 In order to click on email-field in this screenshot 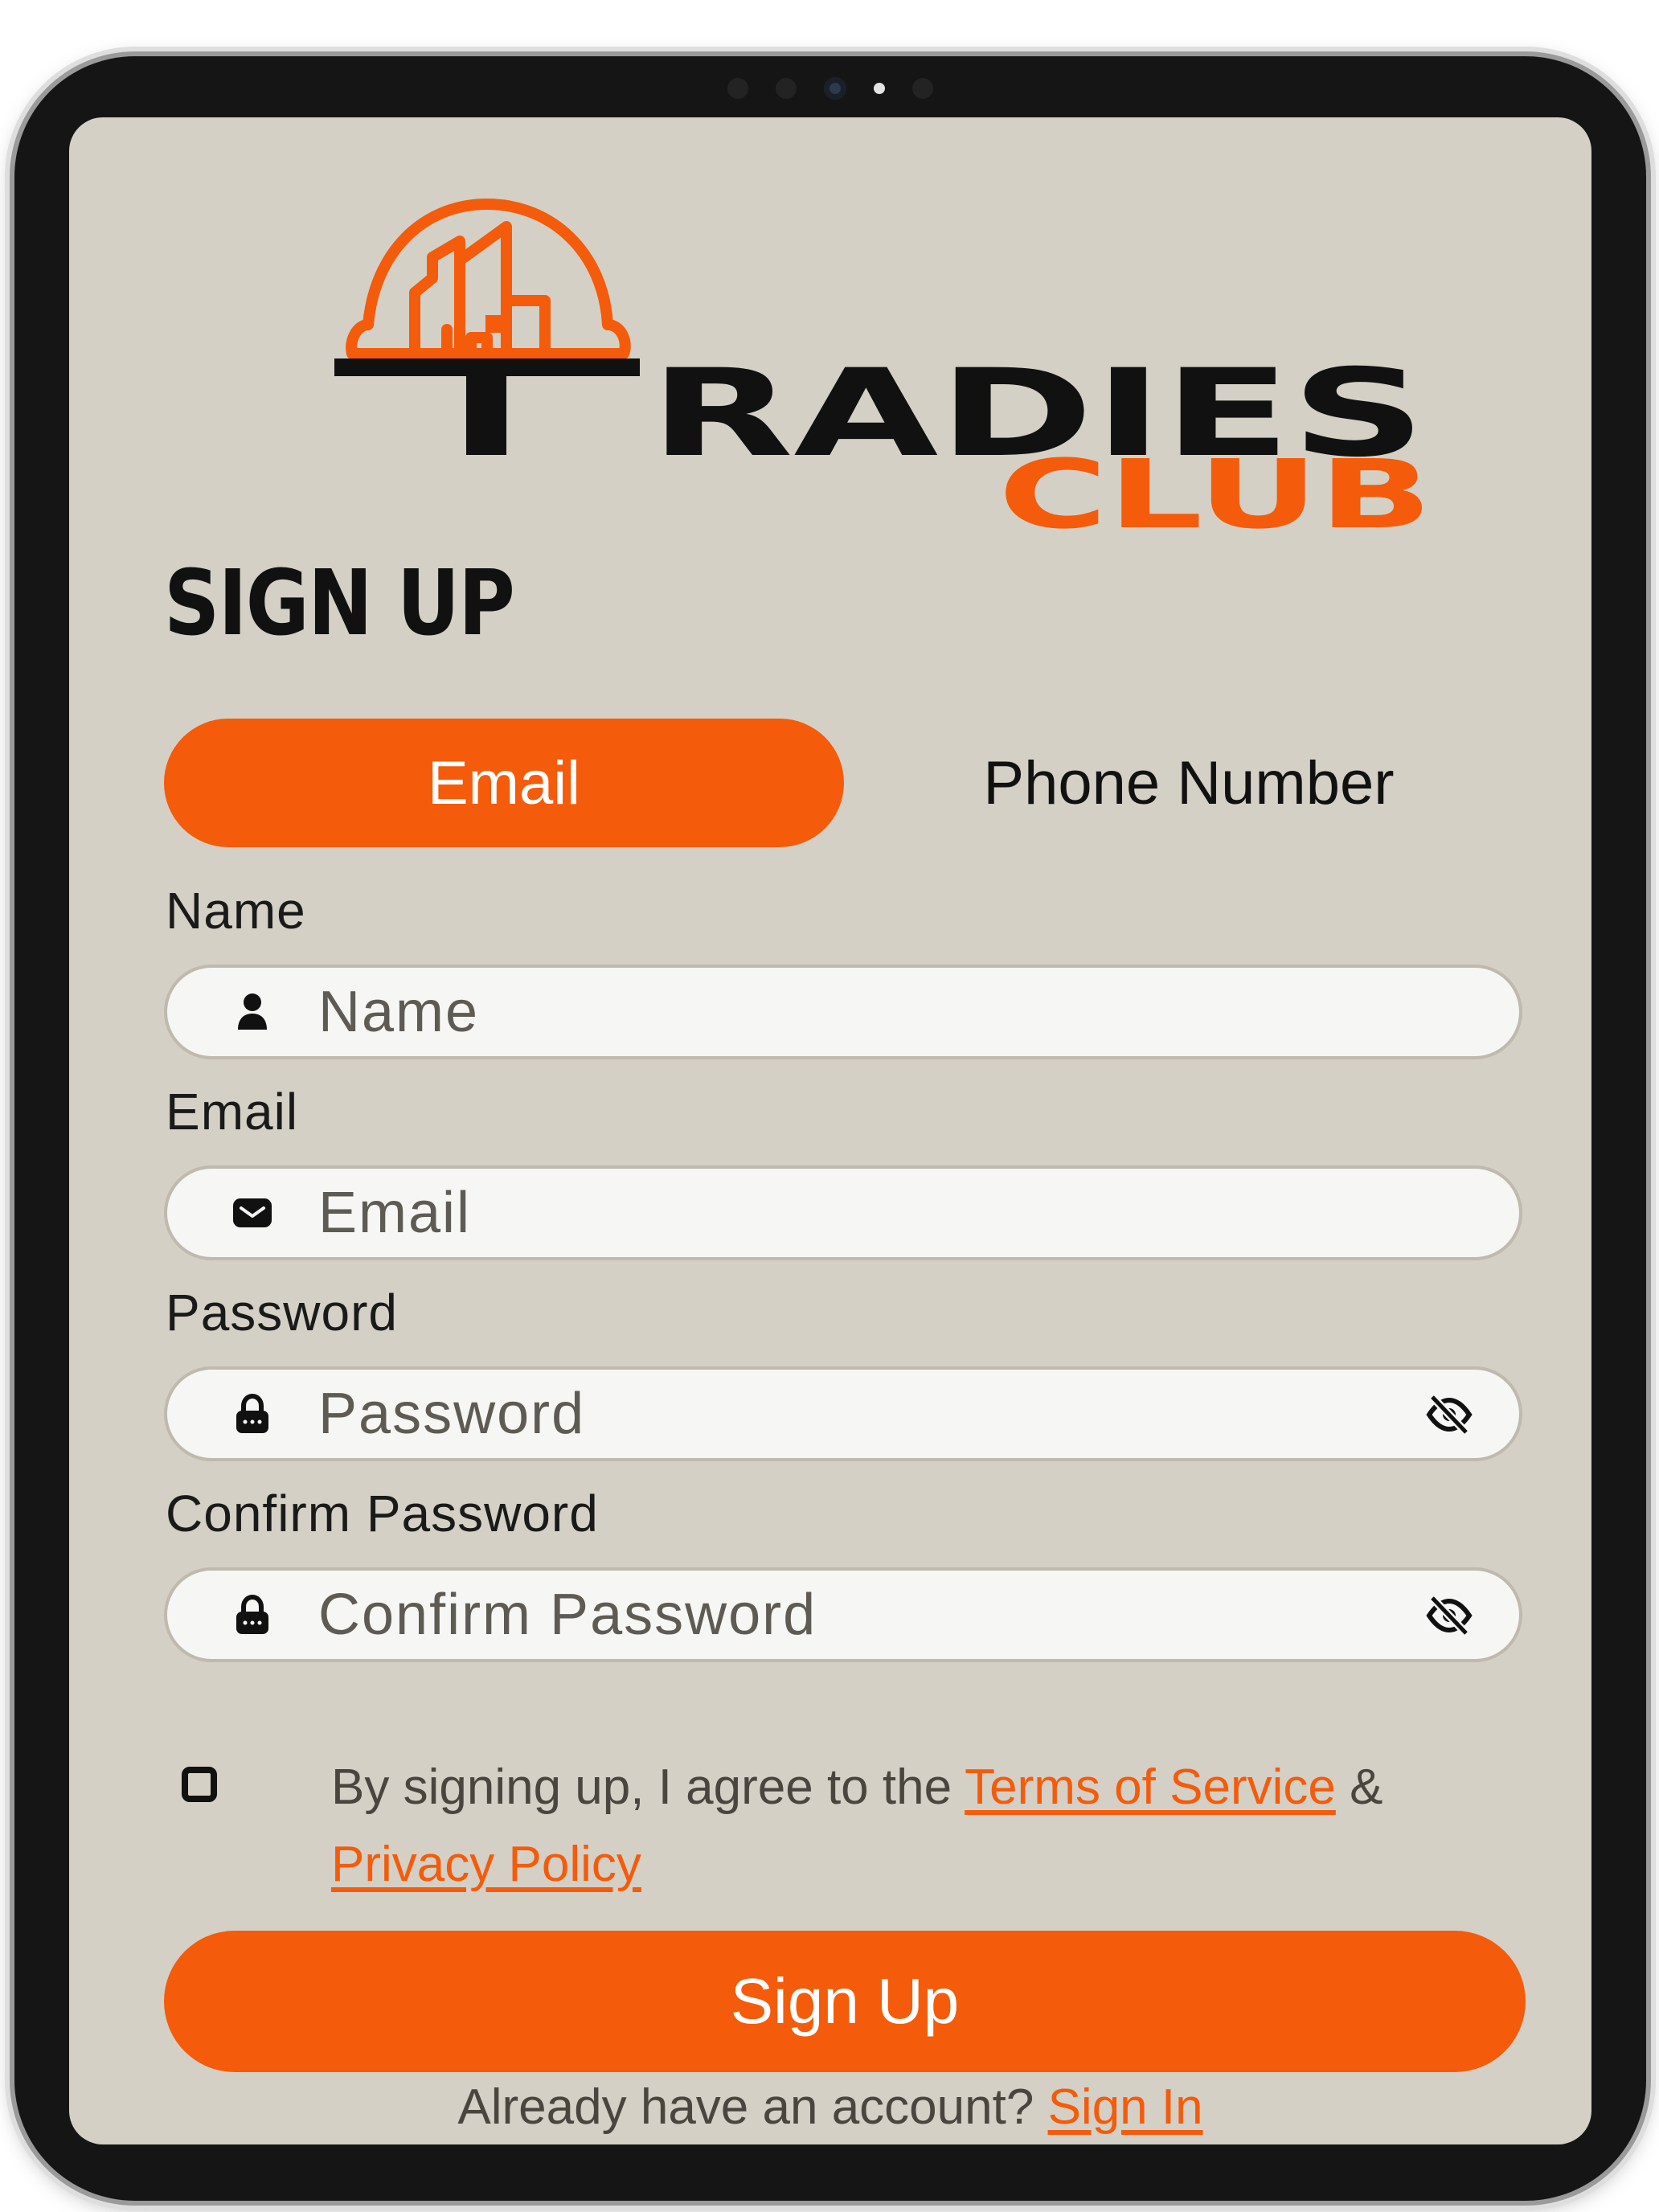, I will do `click(843, 1212)`.